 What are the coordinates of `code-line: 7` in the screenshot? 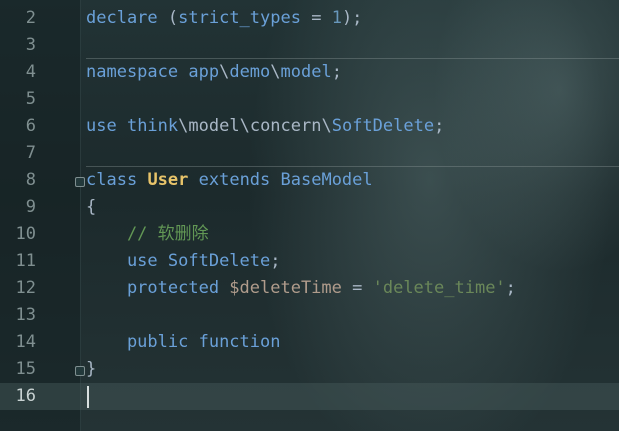 It's located at (309, 153).